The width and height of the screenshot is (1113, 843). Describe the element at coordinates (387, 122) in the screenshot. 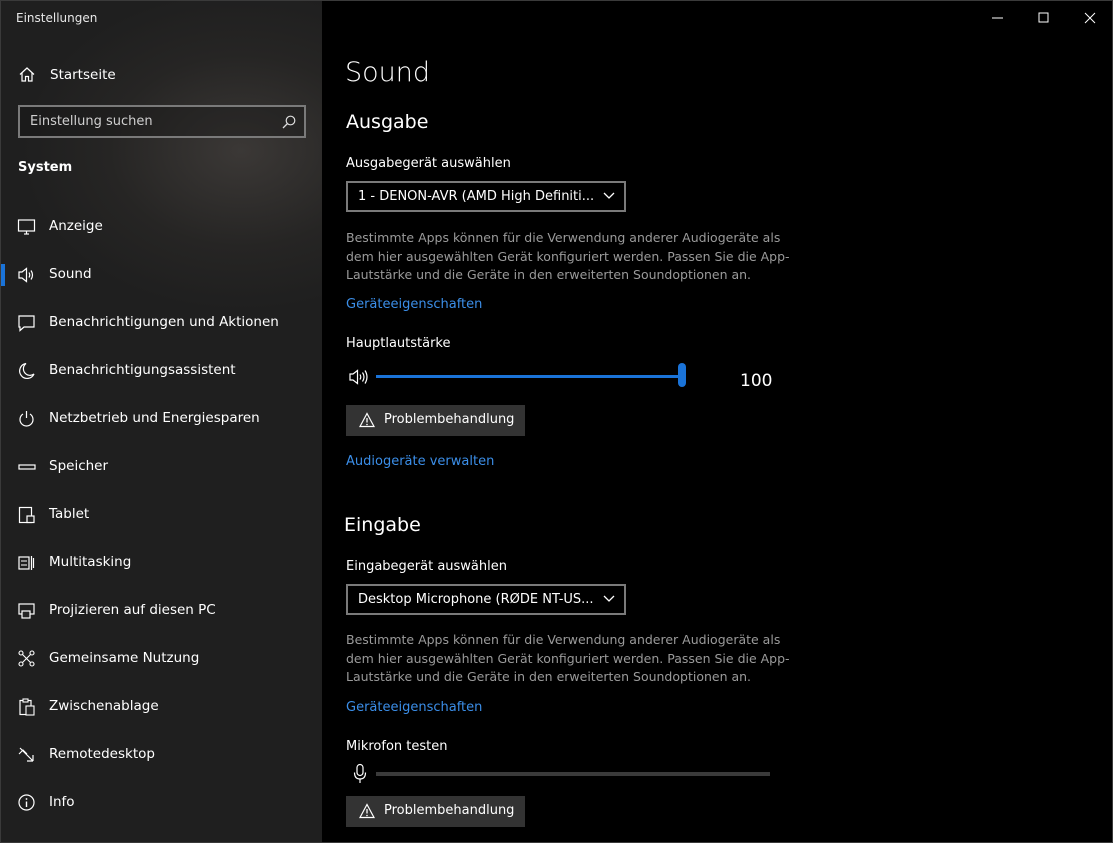

I see `output-heading: Ausgabe` at that location.